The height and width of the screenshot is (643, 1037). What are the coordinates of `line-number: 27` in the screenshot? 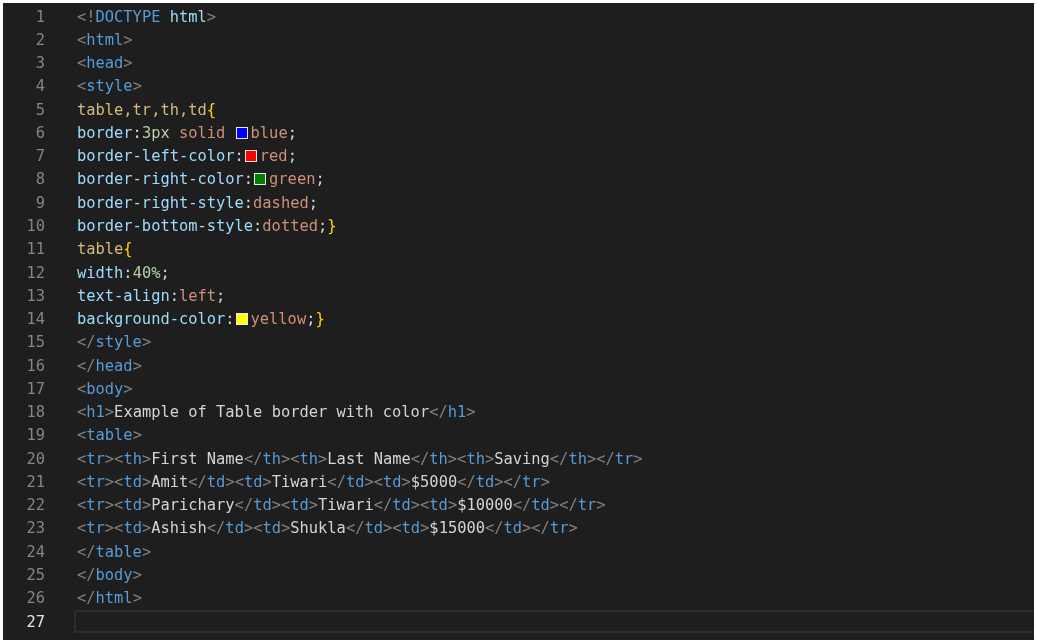 It's located at (35, 621).